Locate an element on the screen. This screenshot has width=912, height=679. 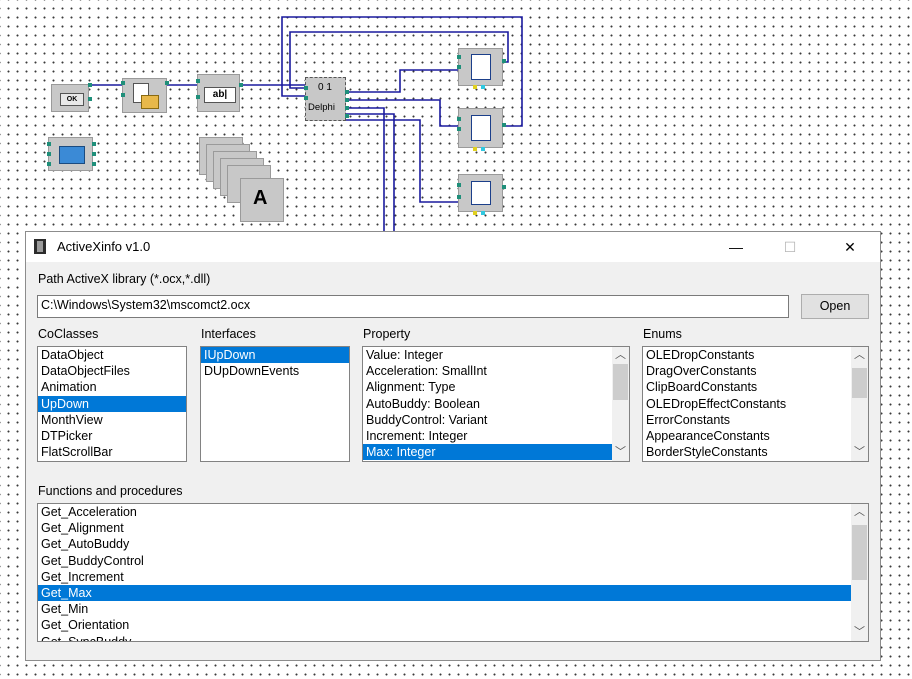
list-item: DTPicker is located at coordinates (112, 436).